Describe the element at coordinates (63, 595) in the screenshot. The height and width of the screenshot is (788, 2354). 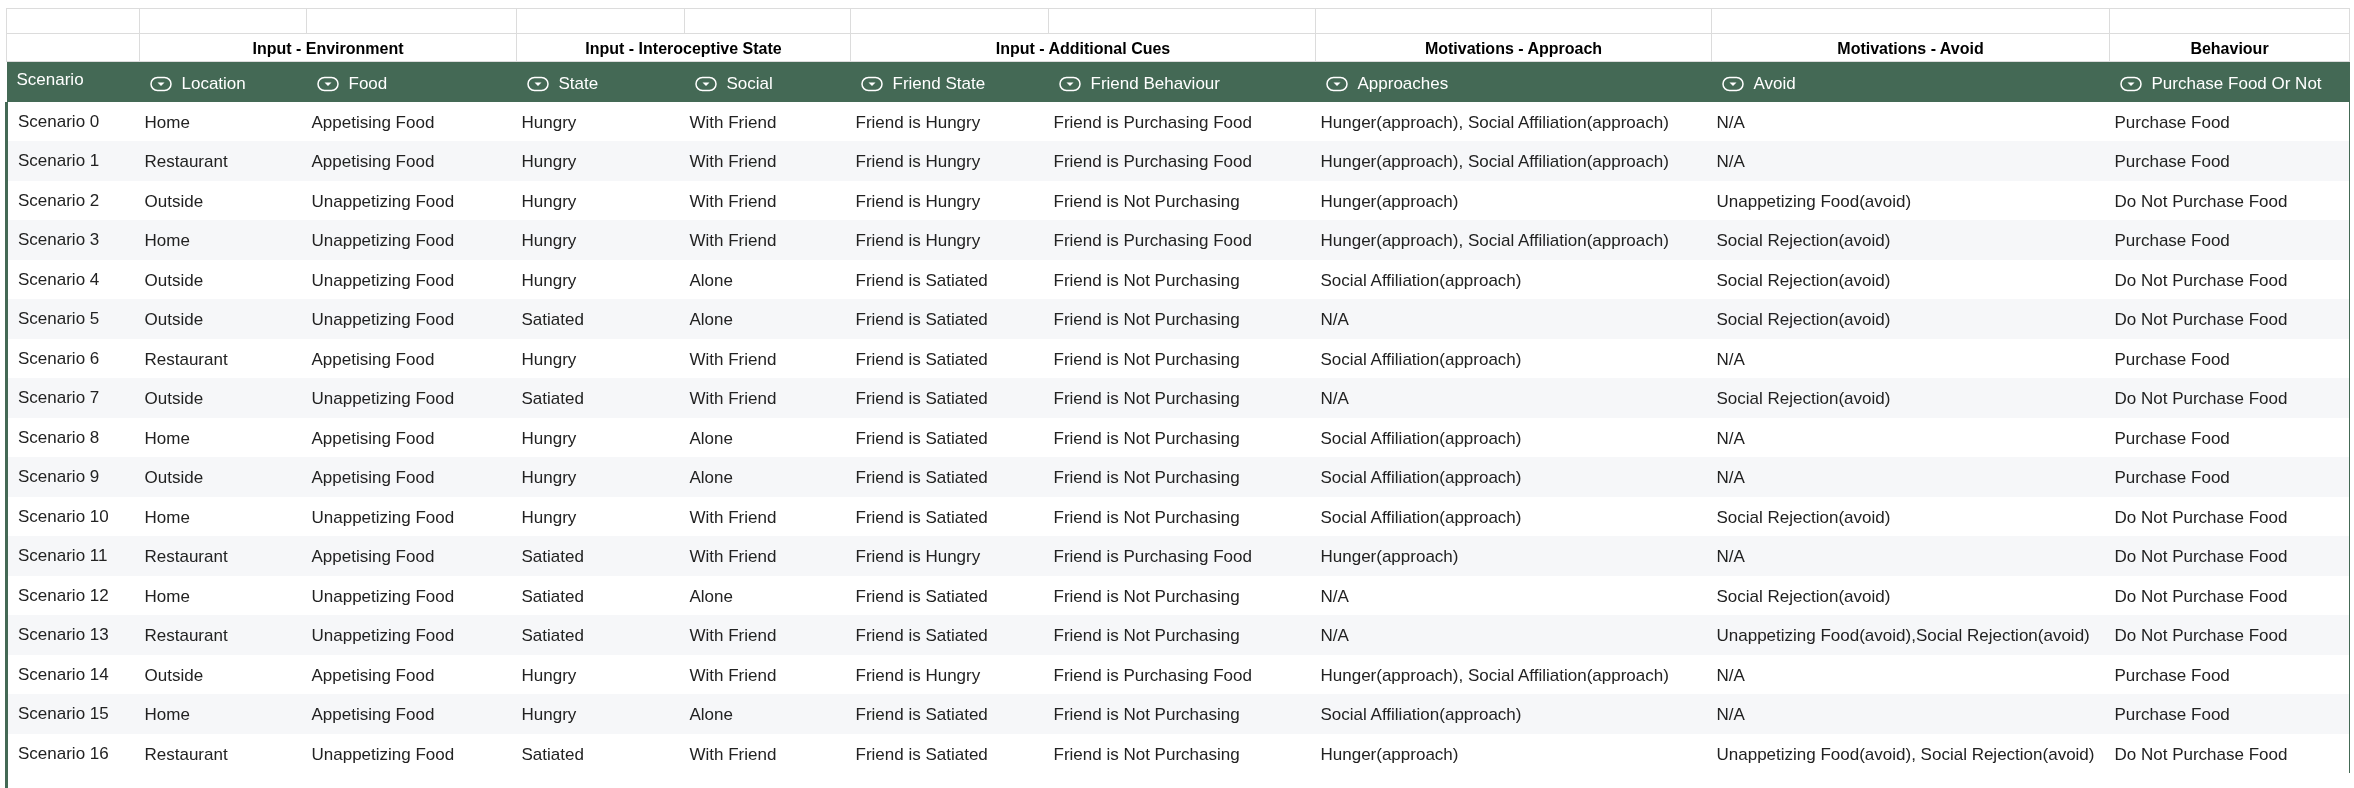
I see `row-header: Scenario 12` at that location.